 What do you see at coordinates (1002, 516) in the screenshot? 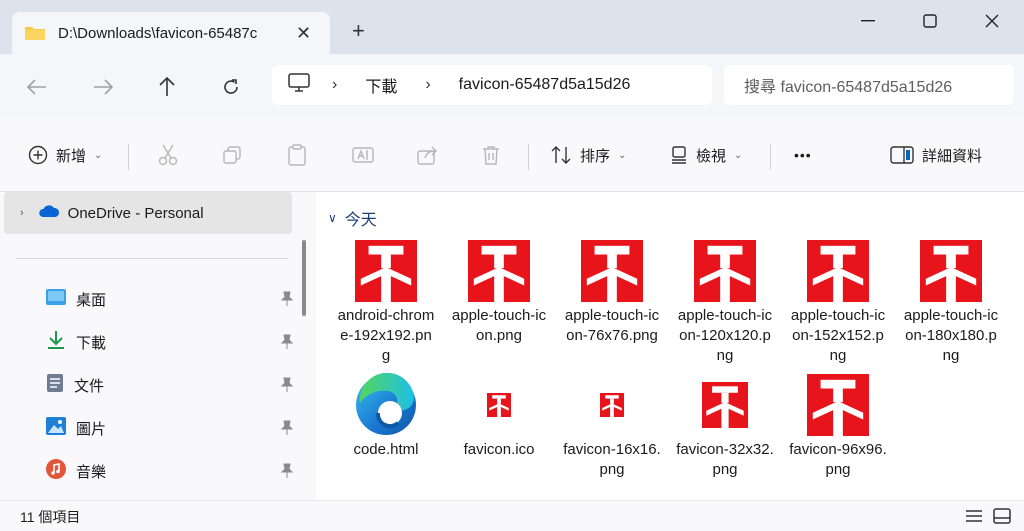
I see `tiles-view-button` at bounding box center [1002, 516].